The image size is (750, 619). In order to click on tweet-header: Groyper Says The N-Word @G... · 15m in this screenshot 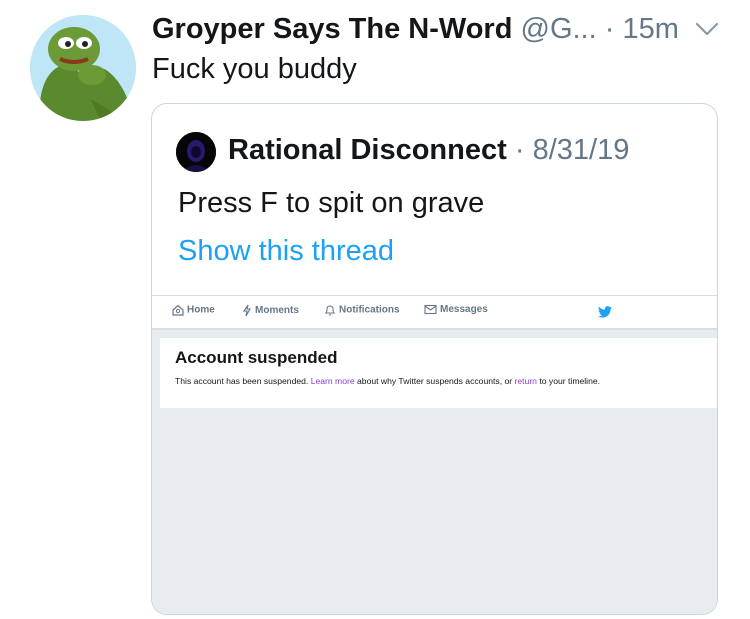, I will do `click(415, 29)`.